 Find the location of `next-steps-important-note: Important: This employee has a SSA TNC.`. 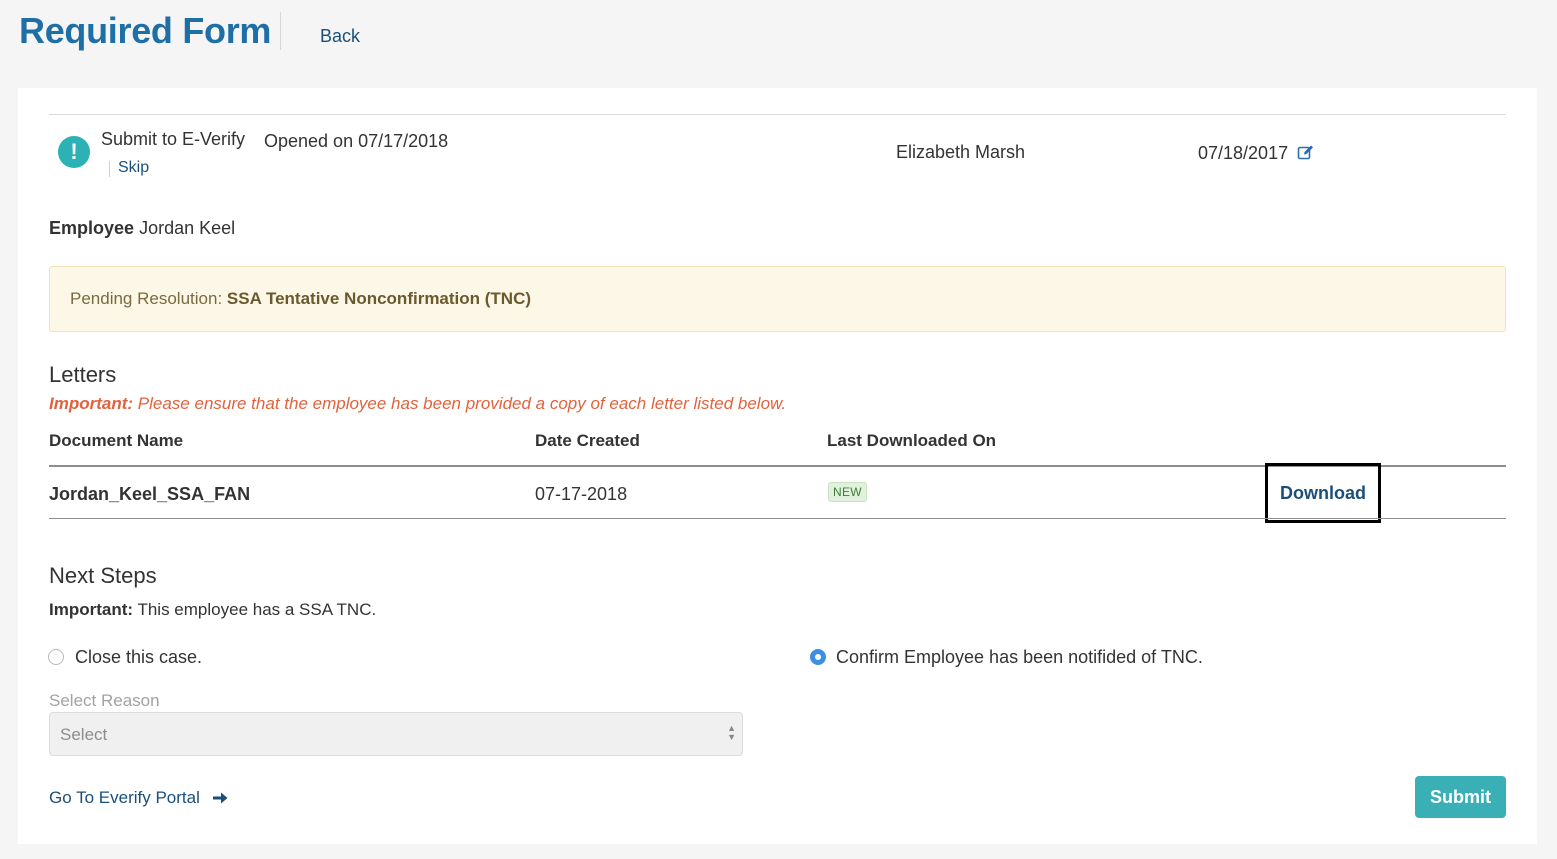

next-steps-important-note: Important: This employee has a SSA TNC. is located at coordinates (212, 610).